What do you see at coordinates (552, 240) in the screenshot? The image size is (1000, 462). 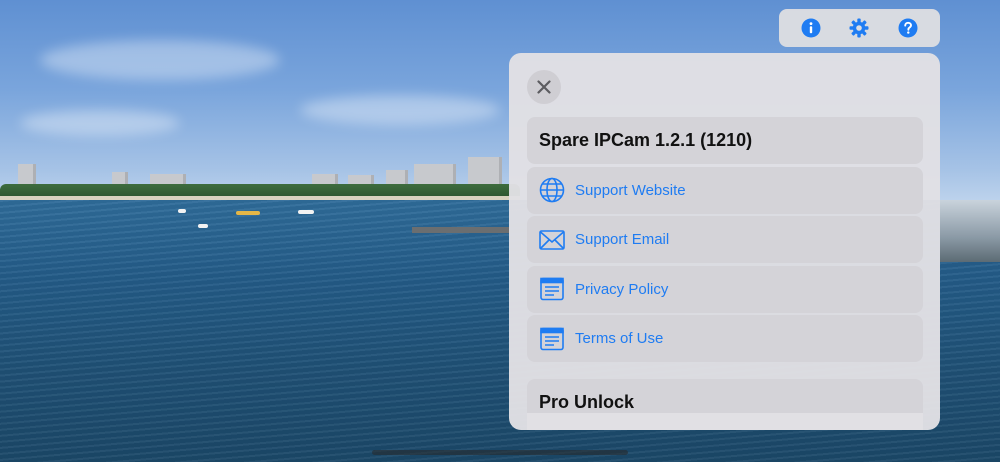 I see `envelope-icon` at bounding box center [552, 240].